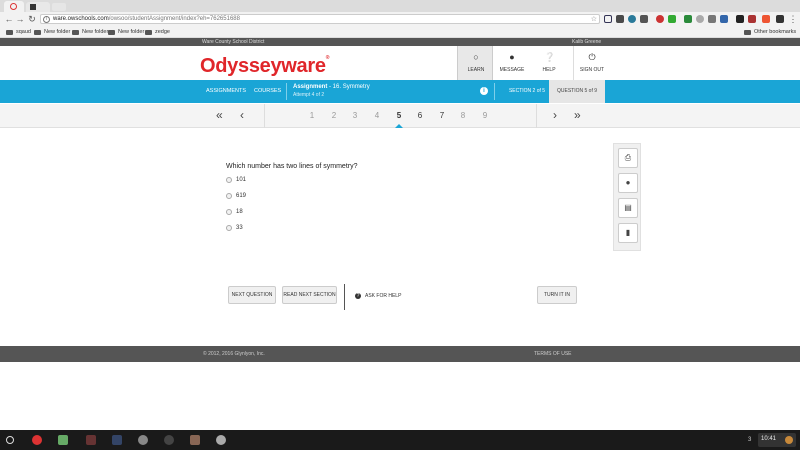 This screenshot has height=450, width=800. I want to click on system-tray: 10:41, so click(777, 440).